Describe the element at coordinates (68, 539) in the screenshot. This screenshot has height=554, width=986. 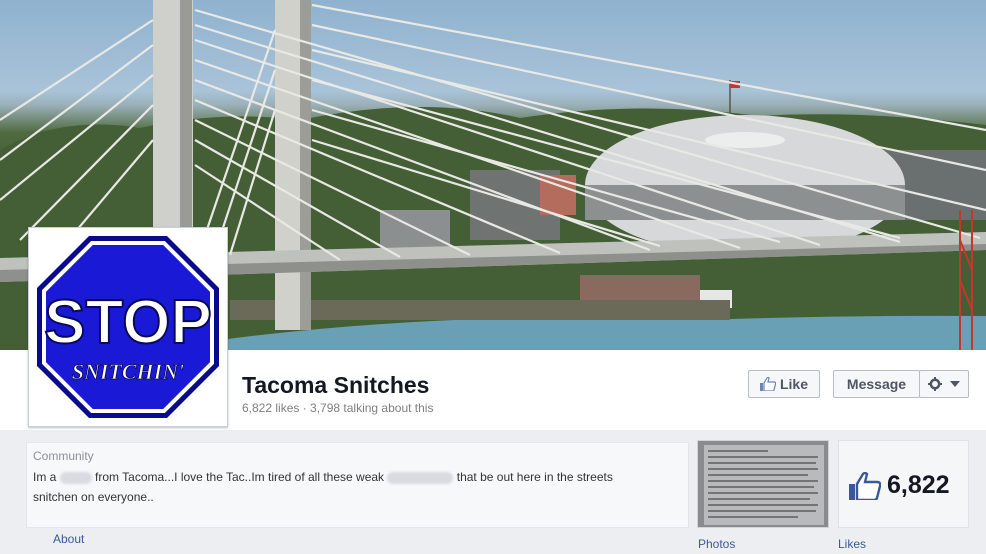
I see `tab-about: About` at that location.